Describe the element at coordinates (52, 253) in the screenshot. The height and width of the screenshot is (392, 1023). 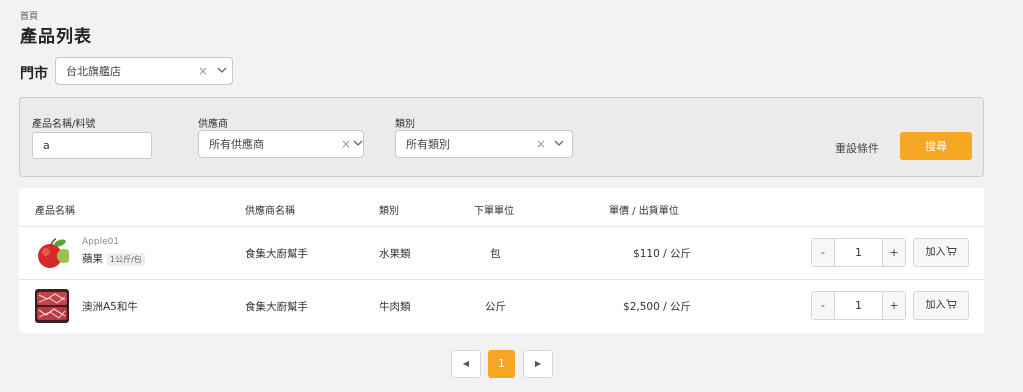
I see `apple-icon` at that location.